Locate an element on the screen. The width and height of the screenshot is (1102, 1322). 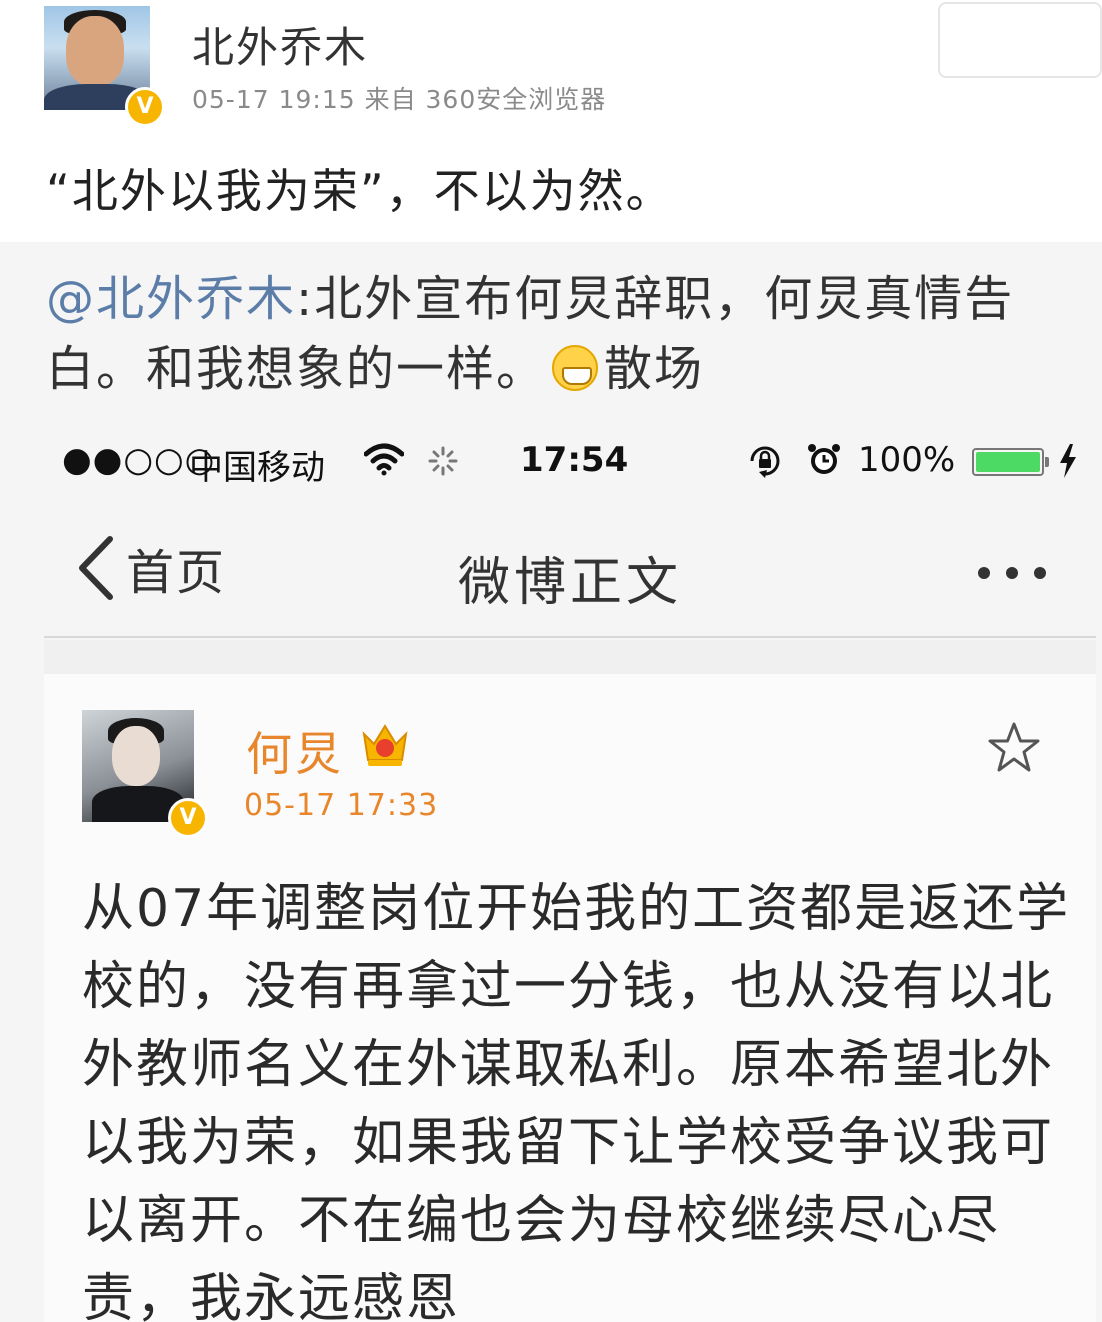
post-meta: 05-17 19:15 来自 360安全浏览器 is located at coordinates (399, 99).